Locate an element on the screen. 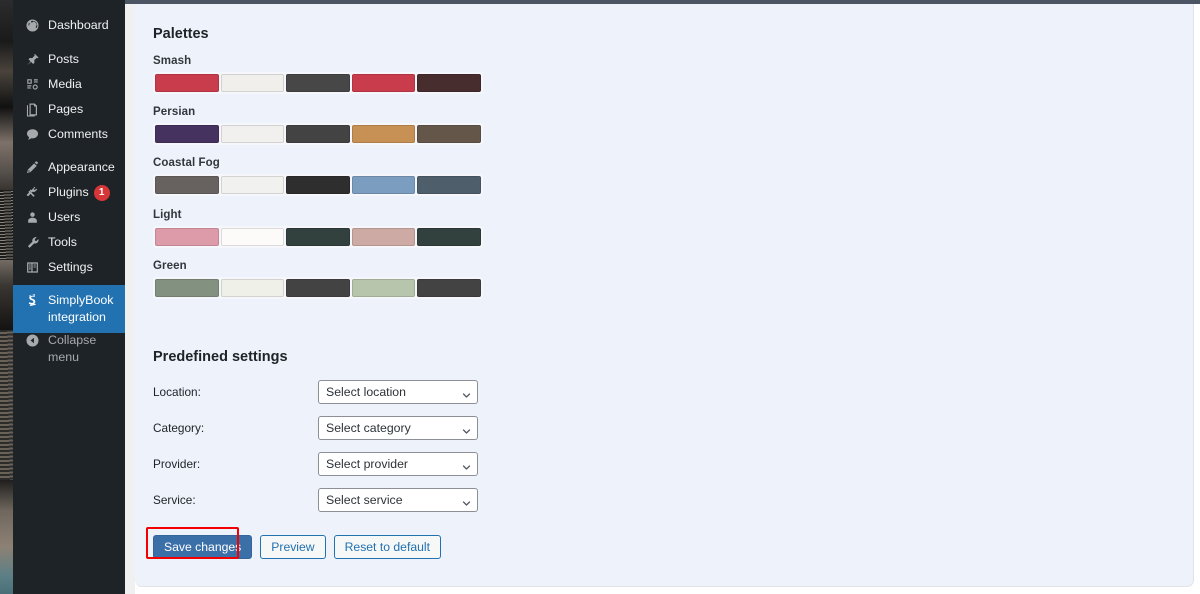 This screenshot has height=594, width=1200. palette-group: Coastal Fog is located at coordinates (318, 176).